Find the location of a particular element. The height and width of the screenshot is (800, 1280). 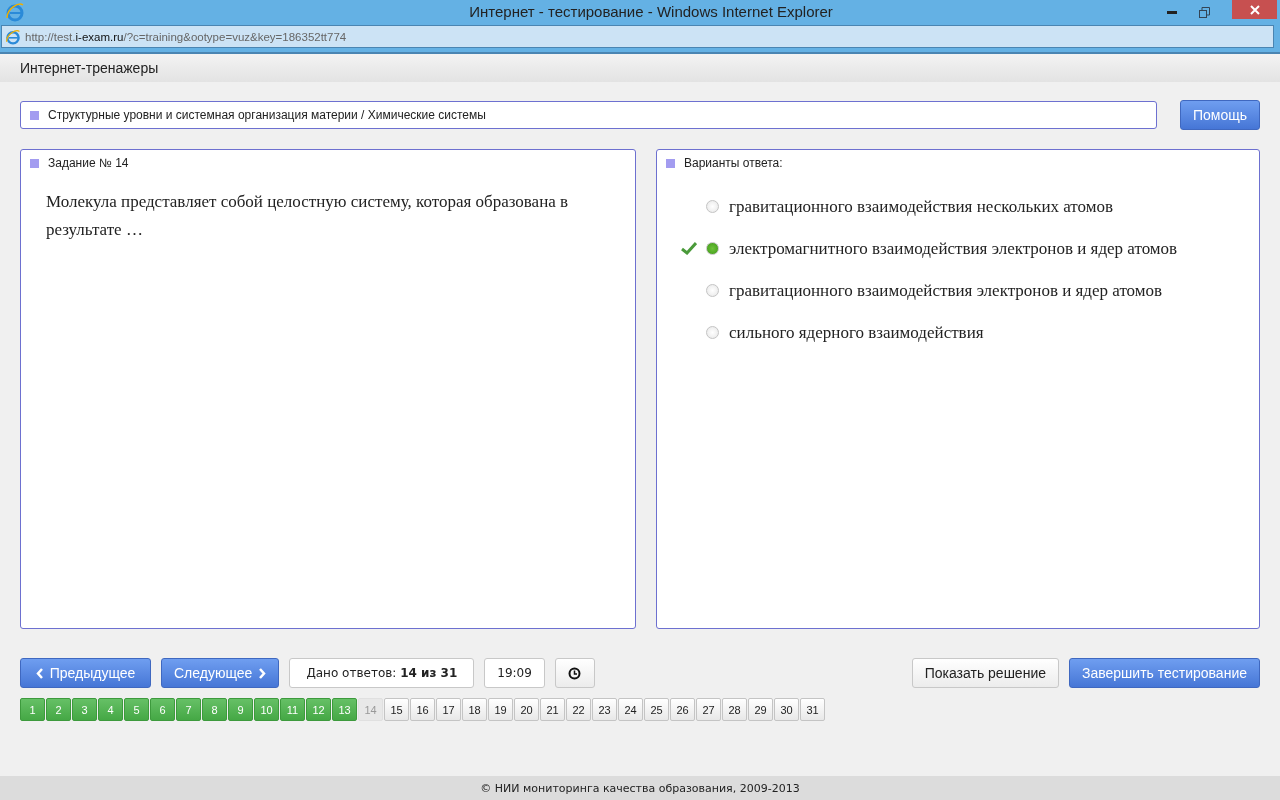

question-number-button: 30 is located at coordinates (786, 709).